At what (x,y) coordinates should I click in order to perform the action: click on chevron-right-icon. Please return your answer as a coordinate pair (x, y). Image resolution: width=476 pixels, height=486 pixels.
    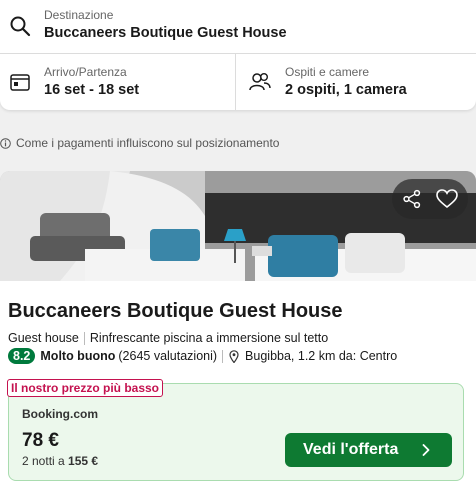
    Looking at the image, I should click on (426, 450).